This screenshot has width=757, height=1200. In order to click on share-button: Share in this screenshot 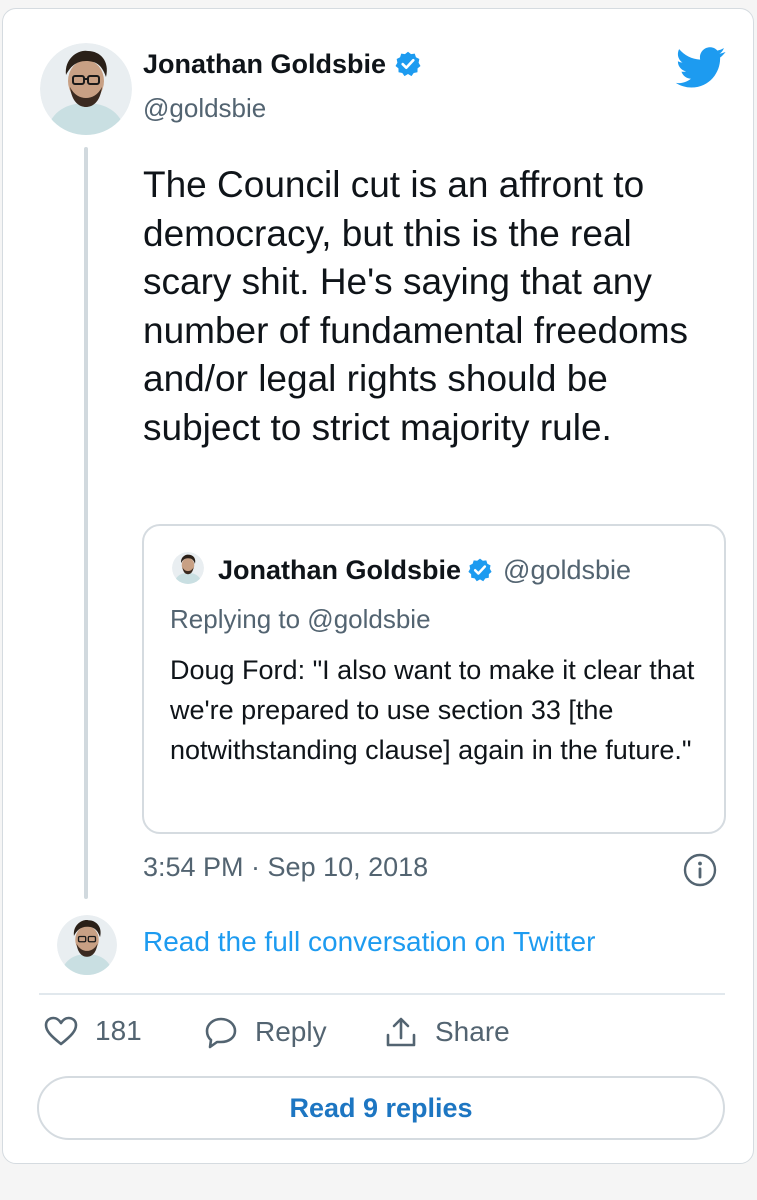, I will do `click(446, 1032)`.